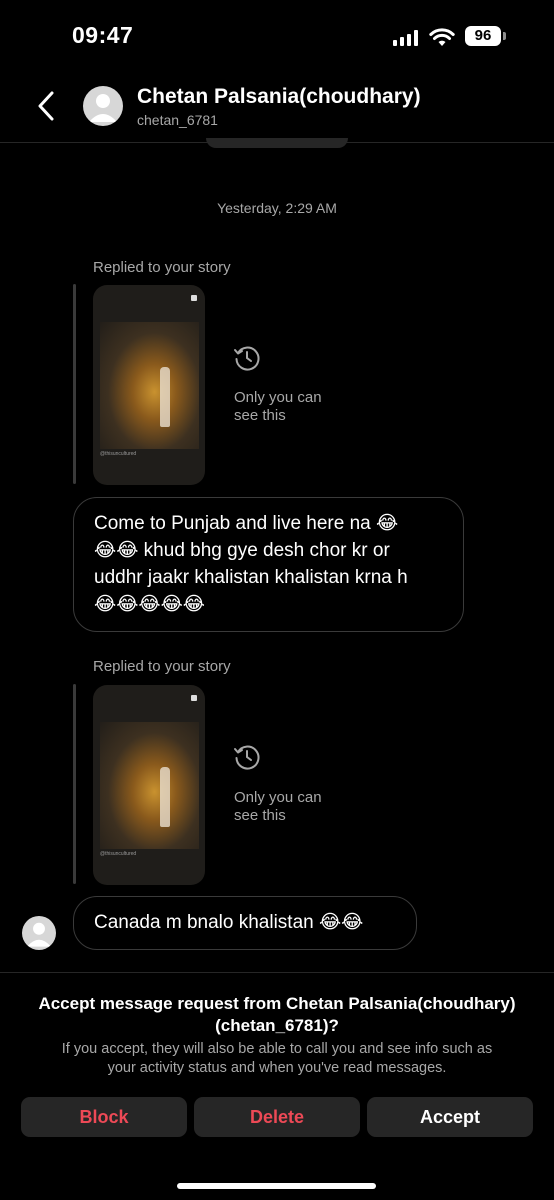 The image size is (554, 1200). I want to click on sender-avatar, so click(39, 933).